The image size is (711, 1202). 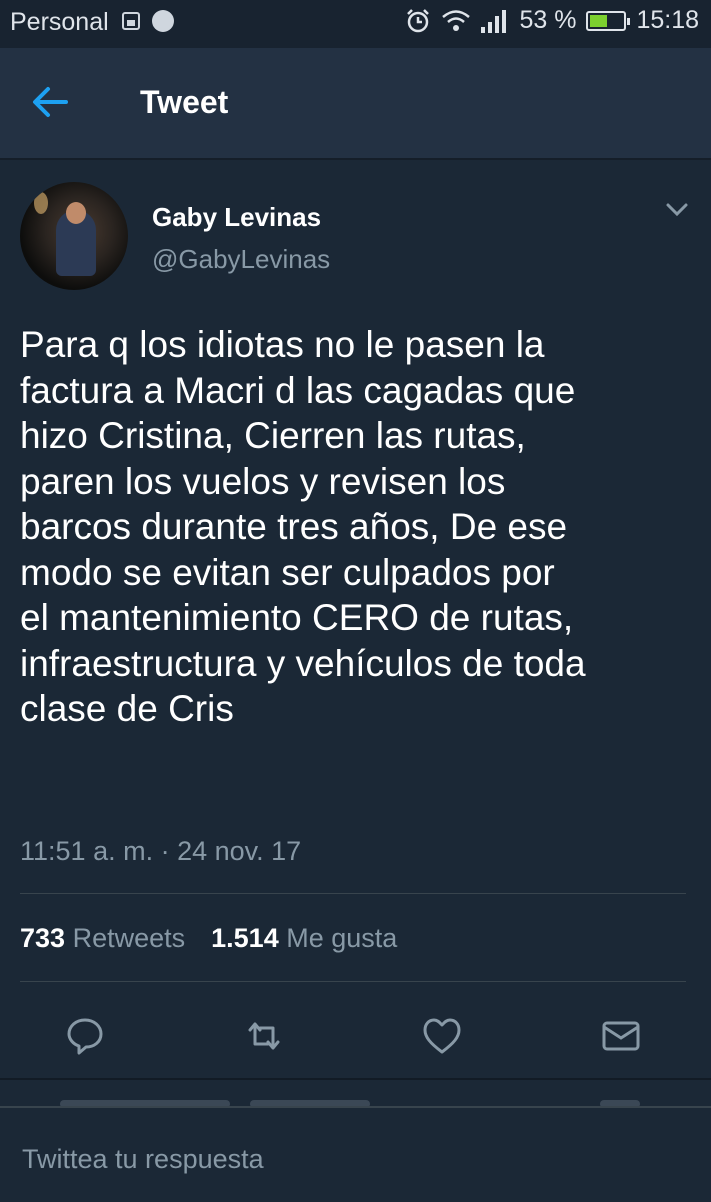 I want to click on wifi-icon, so click(x=456, y=21).